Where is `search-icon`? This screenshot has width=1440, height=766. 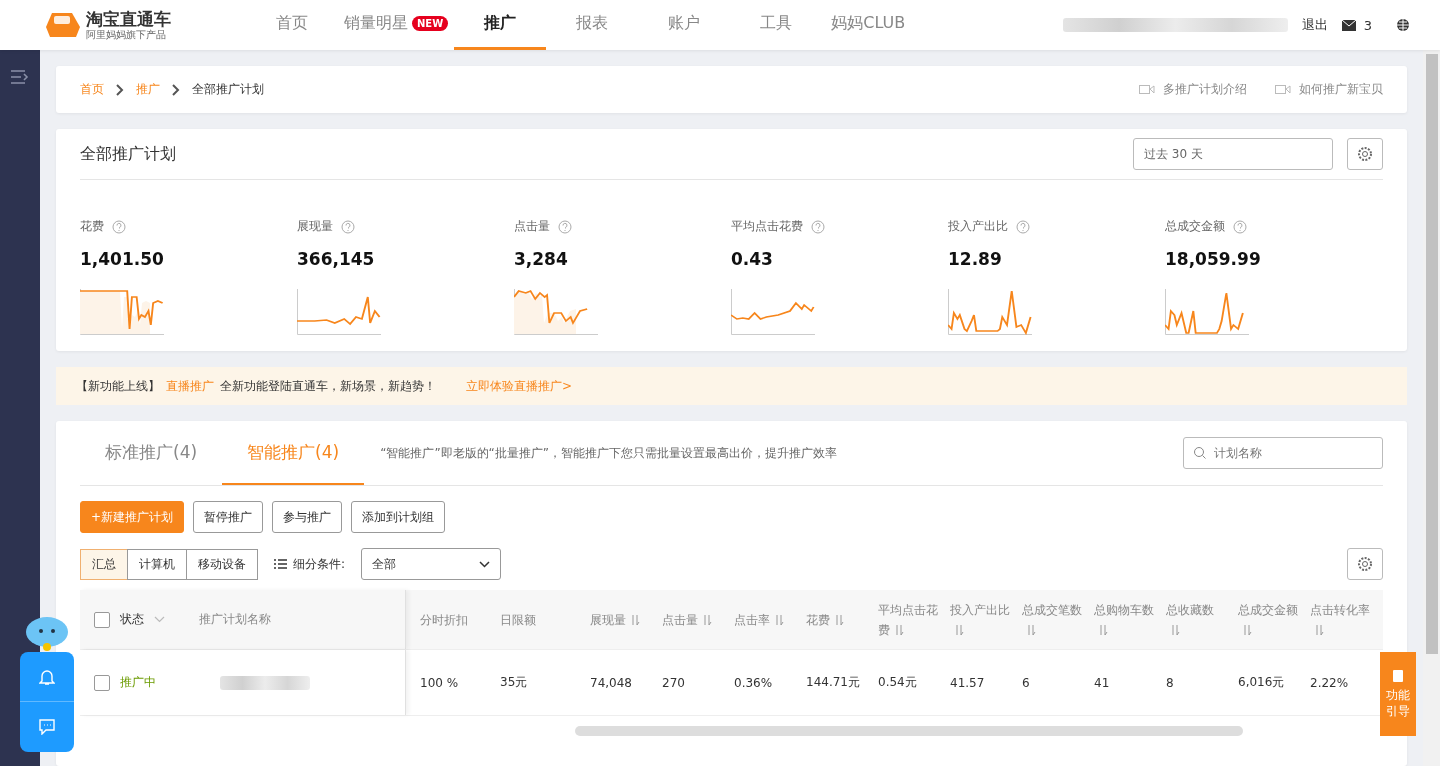
search-icon is located at coordinates (1200, 453).